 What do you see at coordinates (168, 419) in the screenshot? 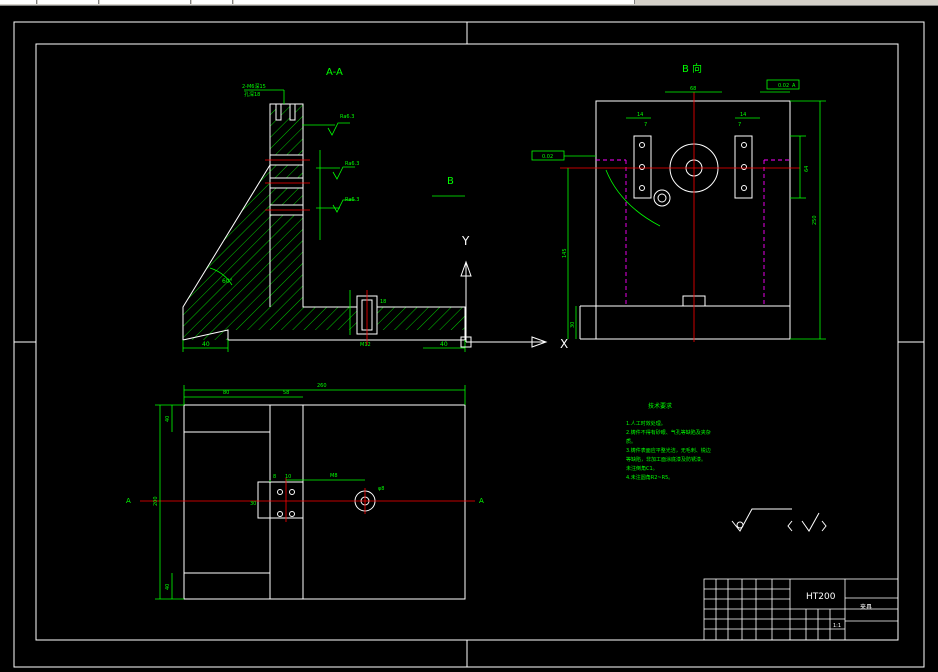
I see `plan-dim-top-step: 40` at bounding box center [168, 419].